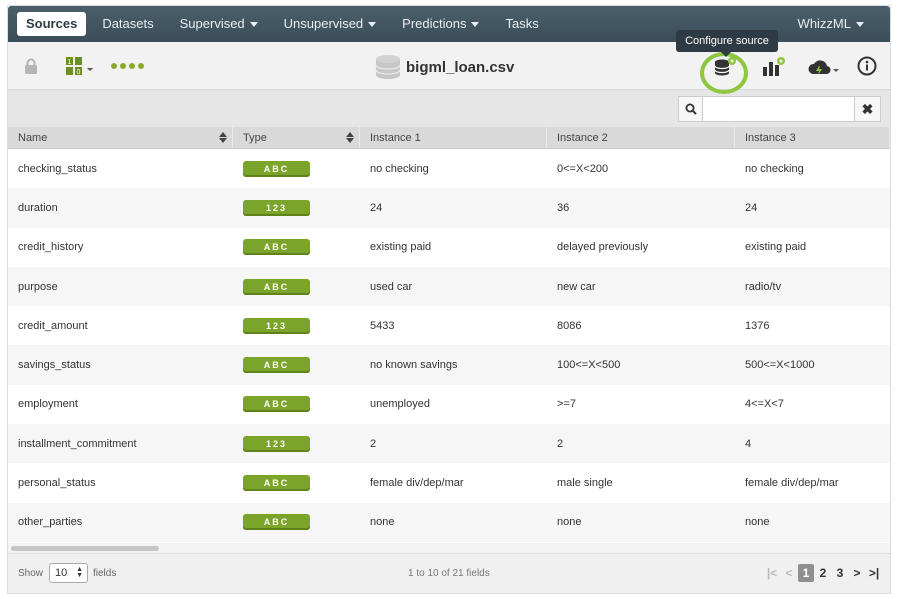 This screenshot has height=599, width=898. Describe the element at coordinates (778, 109) in the screenshot. I see `search-input` at that location.